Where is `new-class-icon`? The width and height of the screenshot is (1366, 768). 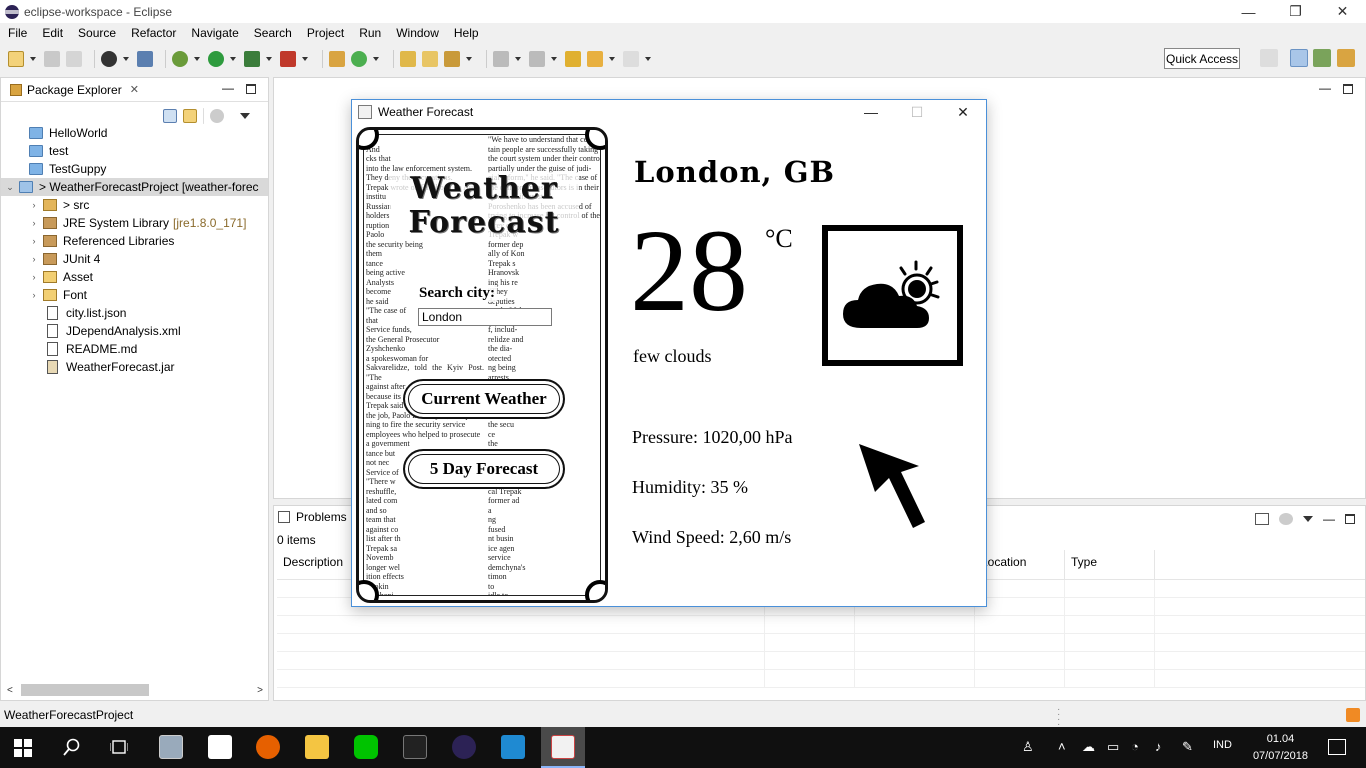
new-class-icon is located at coordinates (359, 59).